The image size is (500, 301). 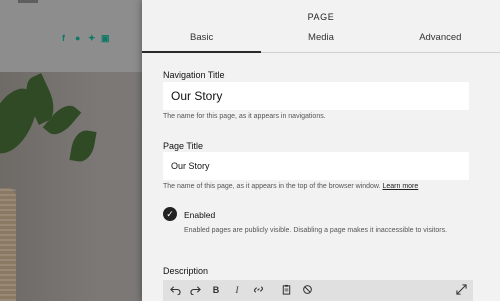 What do you see at coordinates (286, 290) in the screenshot?
I see `paste-icon` at bounding box center [286, 290].